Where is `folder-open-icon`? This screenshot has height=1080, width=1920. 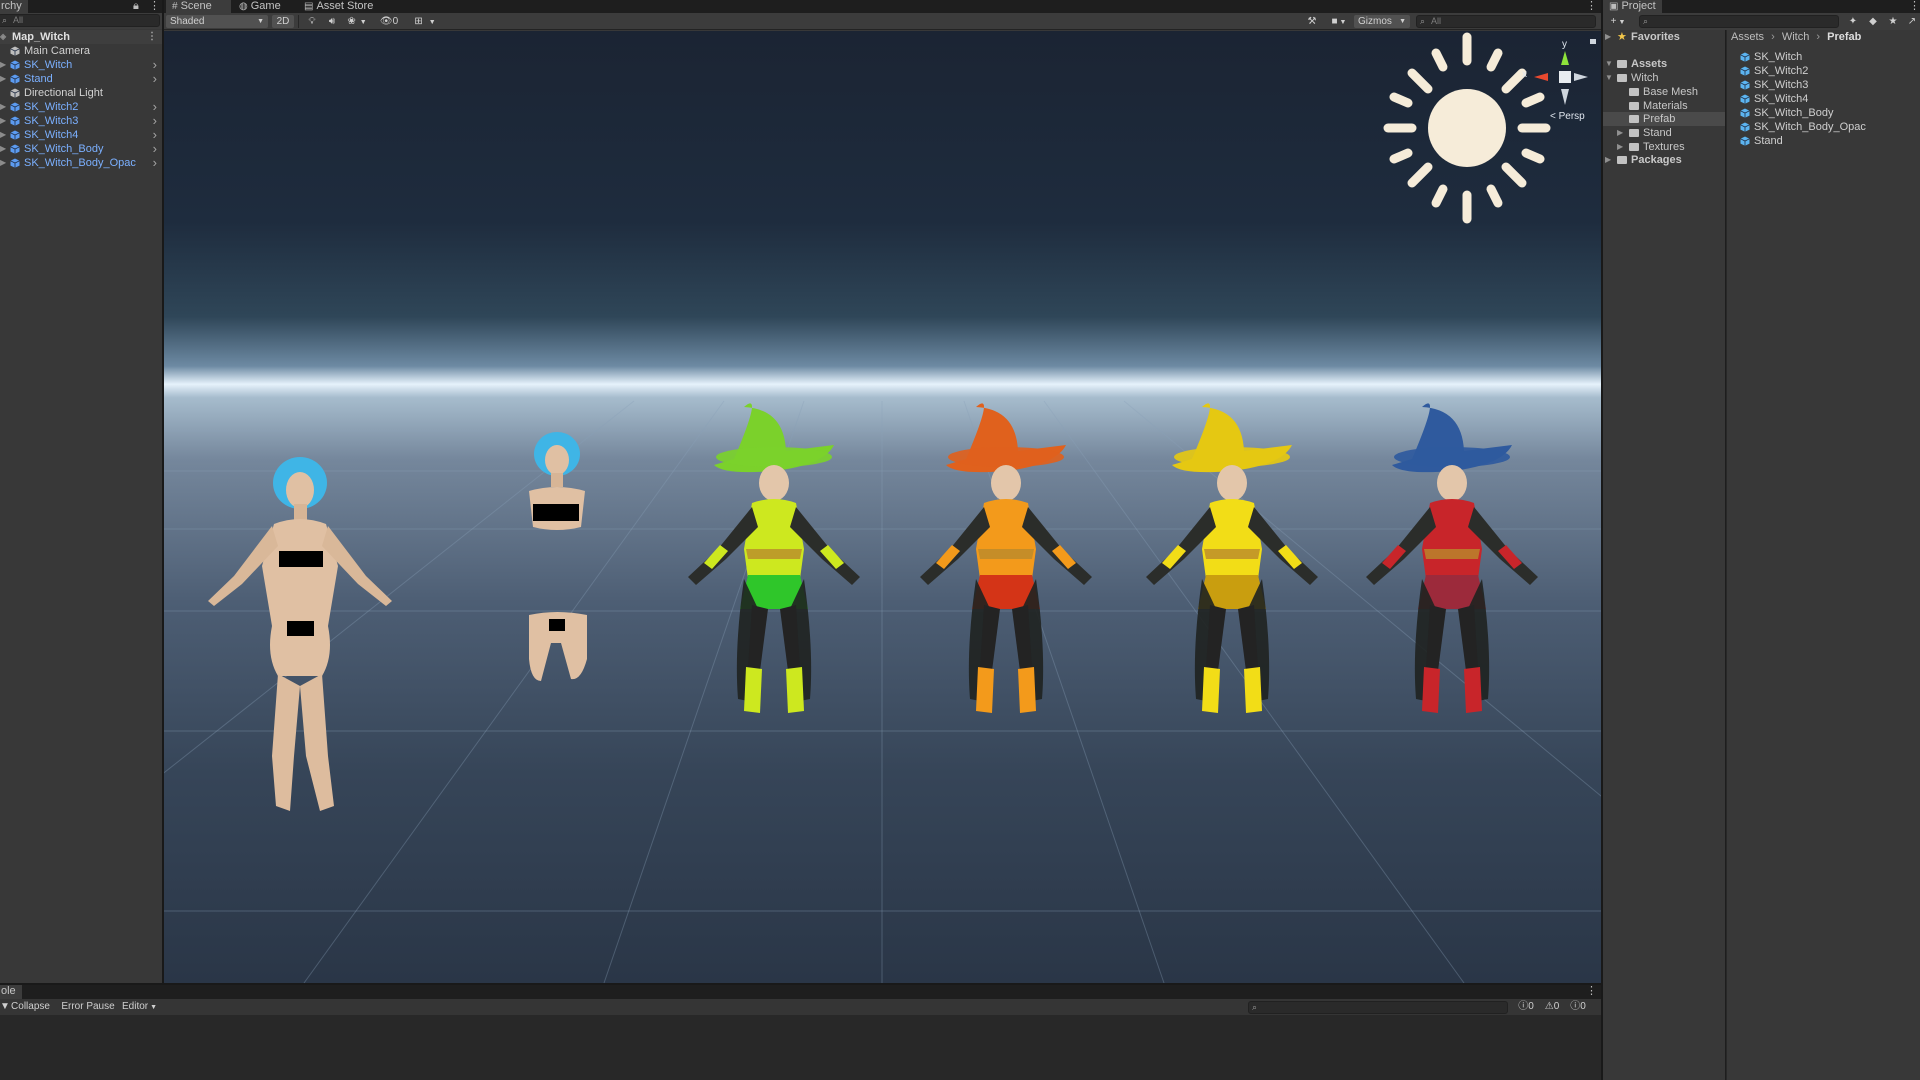 folder-open-icon is located at coordinates (1622, 64).